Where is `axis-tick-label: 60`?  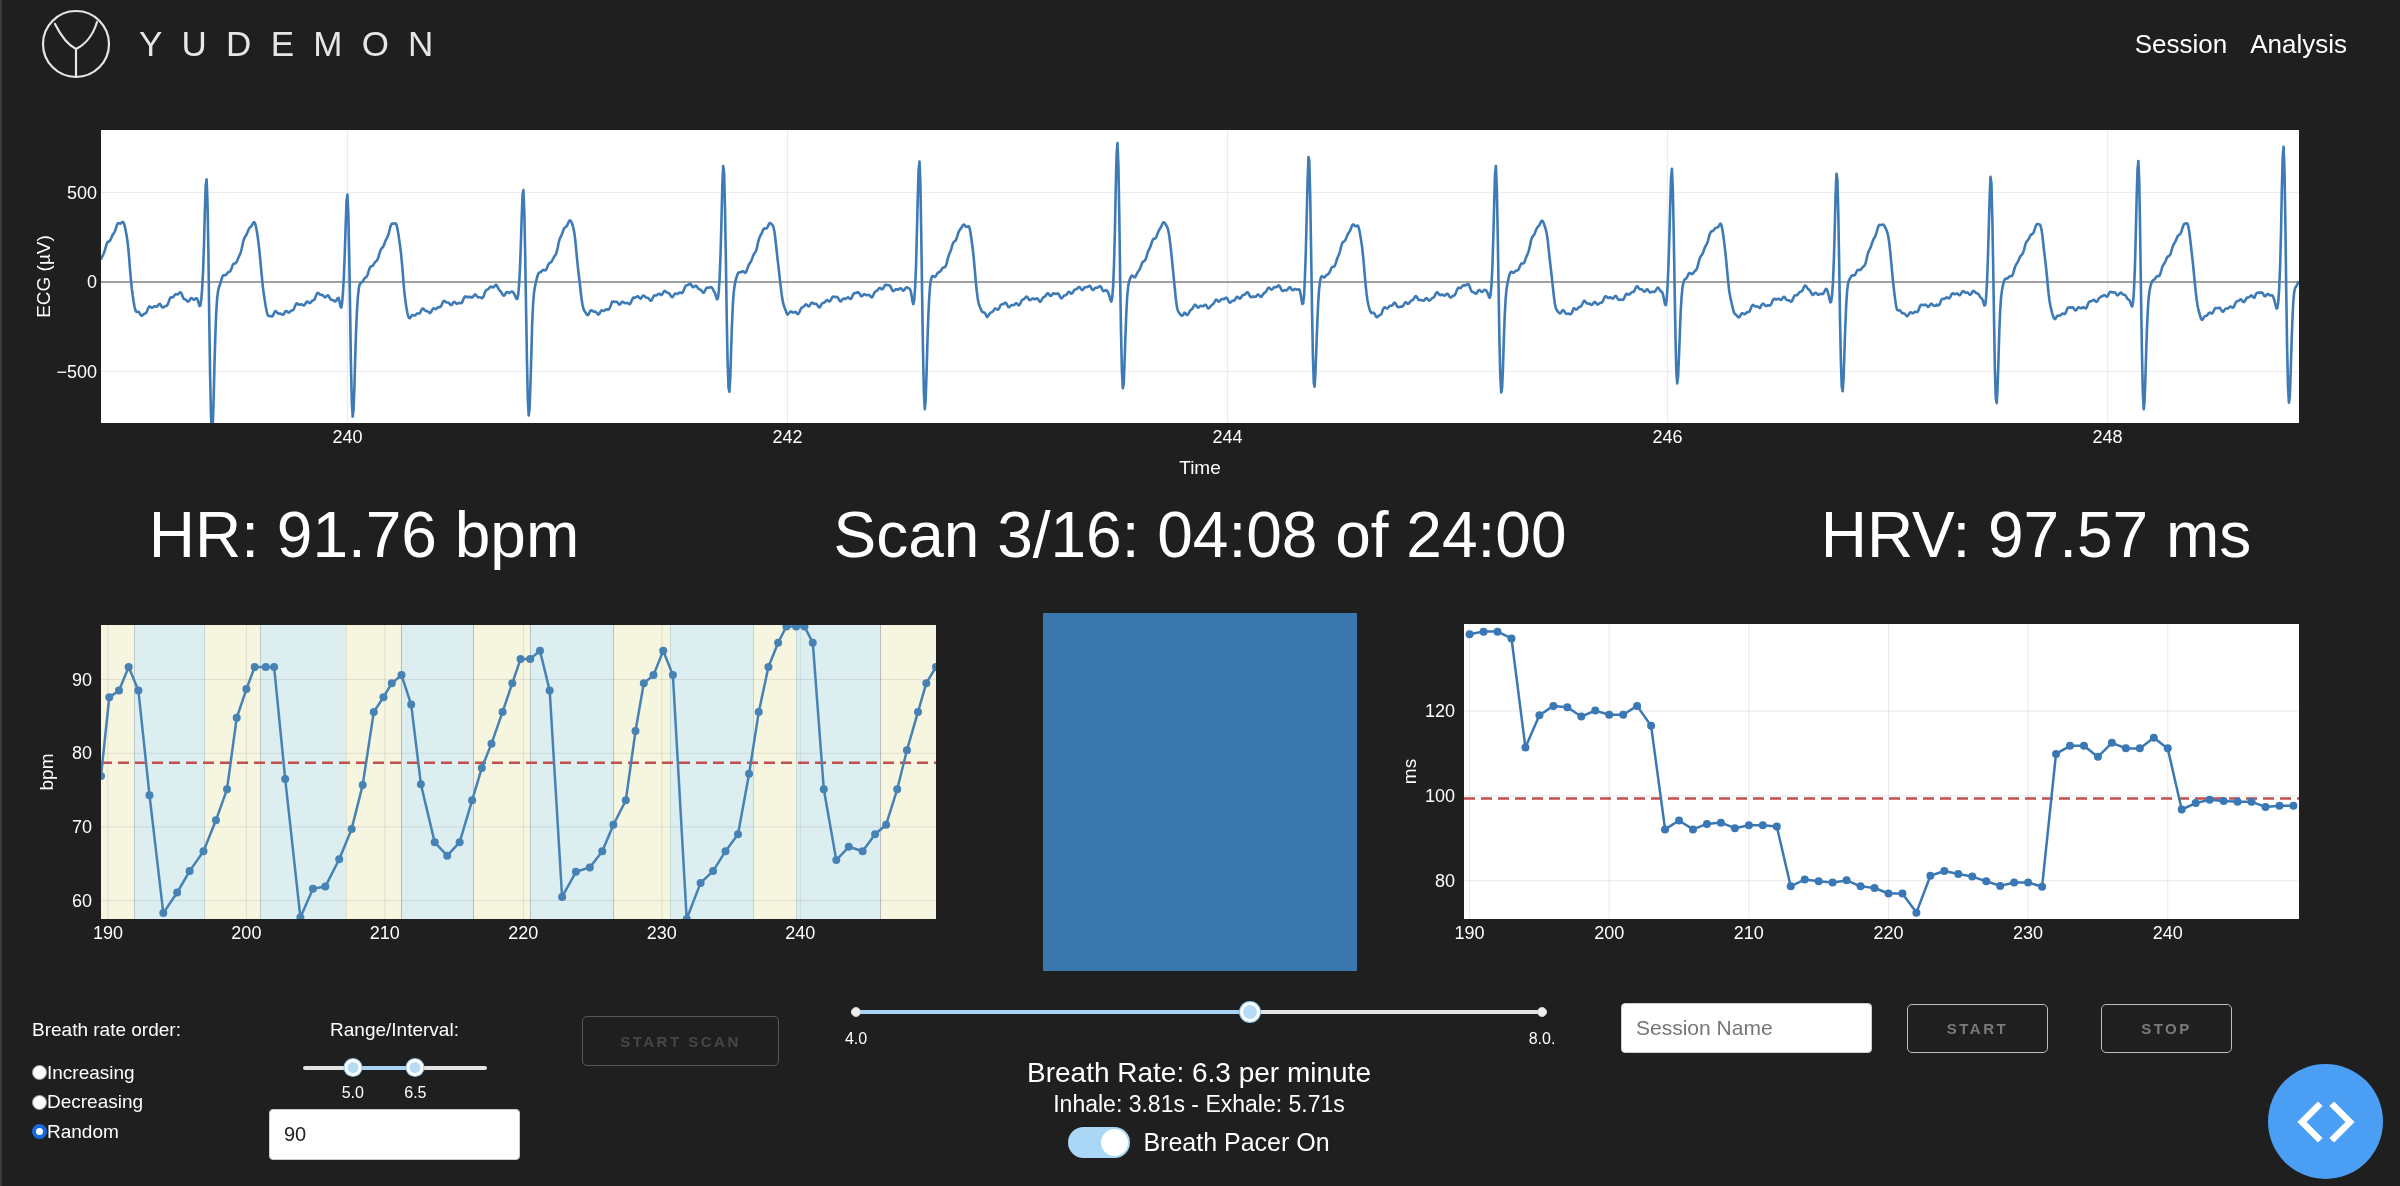
axis-tick-label: 60 is located at coordinates (81, 900).